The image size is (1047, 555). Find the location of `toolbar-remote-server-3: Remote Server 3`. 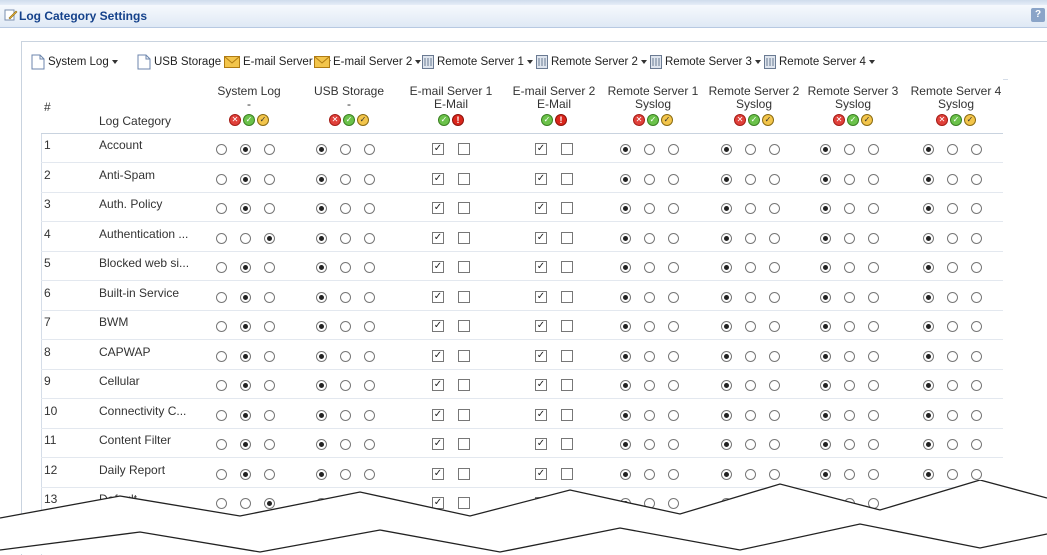

toolbar-remote-server-3: Remote Server 3 is located at coordinates (705, 62).